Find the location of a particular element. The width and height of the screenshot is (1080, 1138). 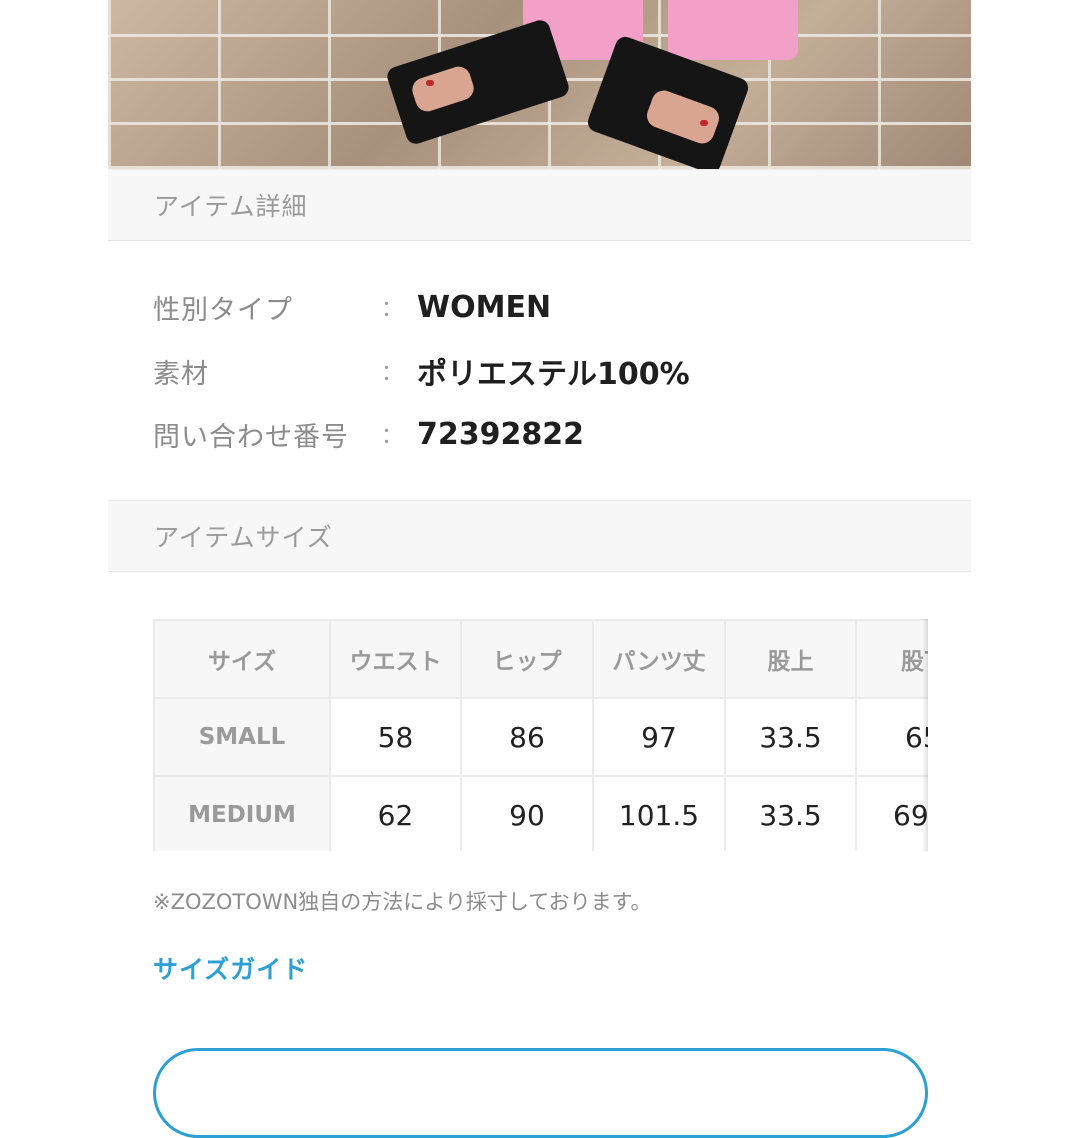

sandal-left is located at coordinates (478, 82).